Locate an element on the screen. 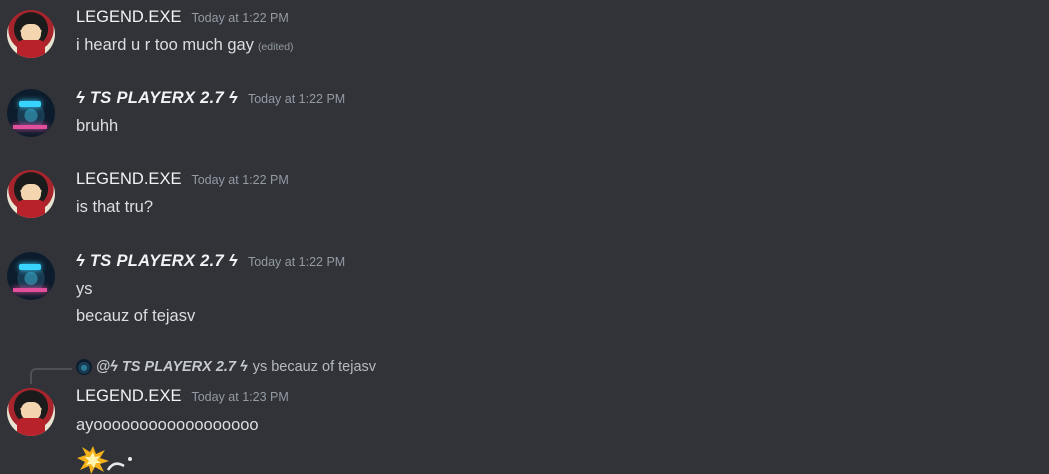 This screenshot has height=474, width=1049. reply-avatar is located at coordinates (84, 367).